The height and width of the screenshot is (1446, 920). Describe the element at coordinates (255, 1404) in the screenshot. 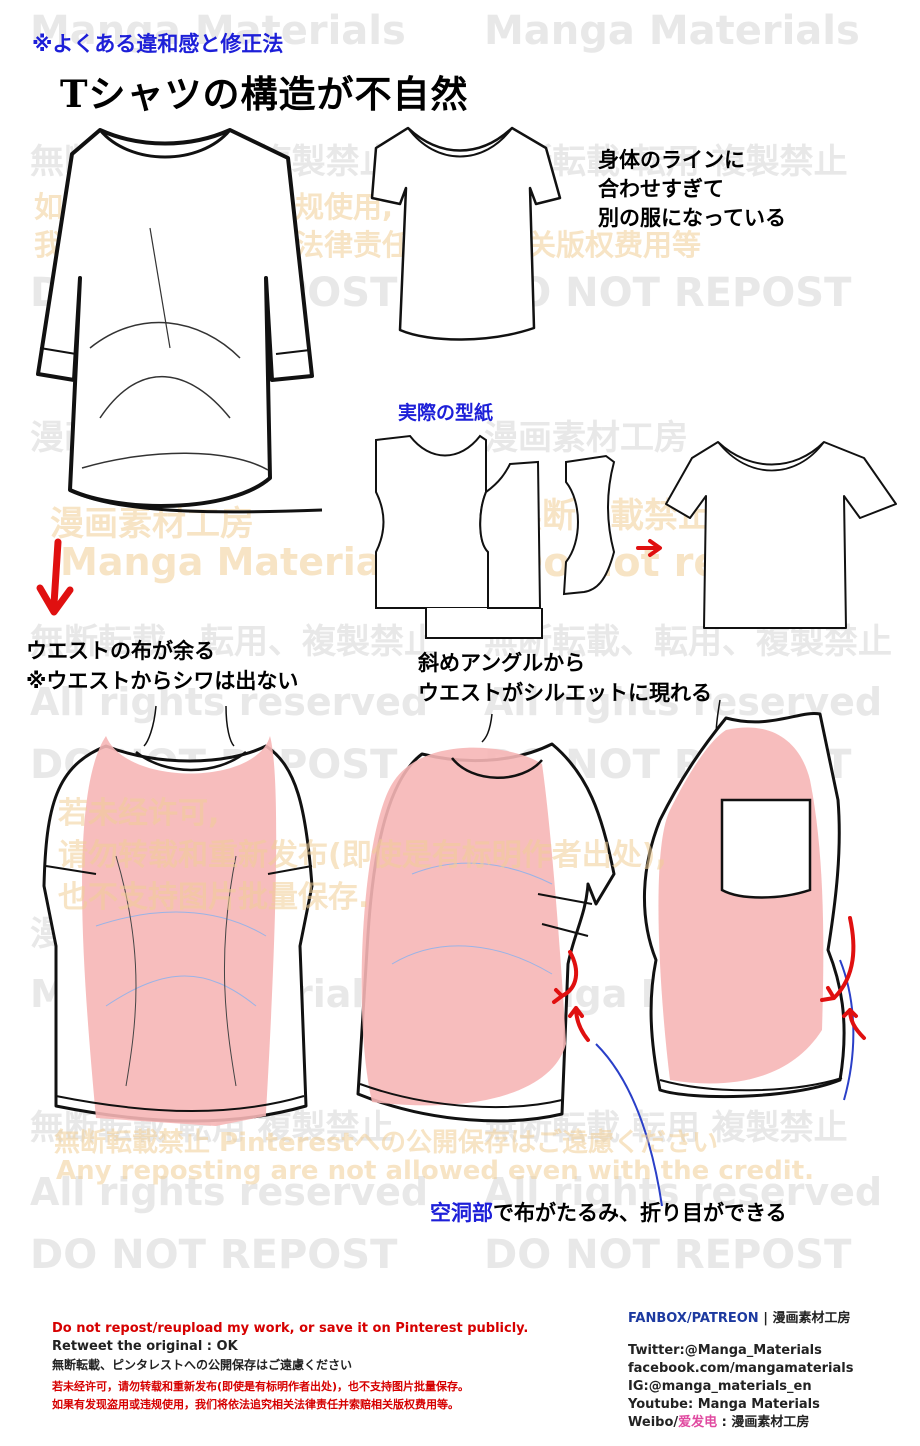

I see `footer-warning-cn-2: 如果有发现盗用或违规使用，我们将依法追究相关法律责任并索赔相关版权费用等。` at that location.